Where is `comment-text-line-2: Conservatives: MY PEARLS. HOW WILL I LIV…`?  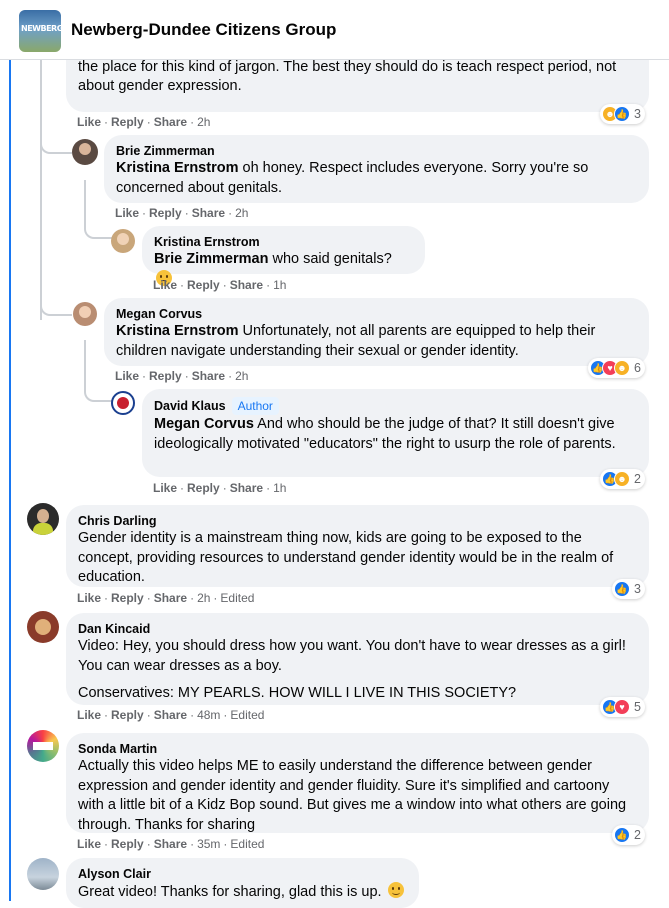
comment-text-line-2: Conservatives: MY PEARLS. HOW WILL I LIV… is located at coordinates (297, 693).